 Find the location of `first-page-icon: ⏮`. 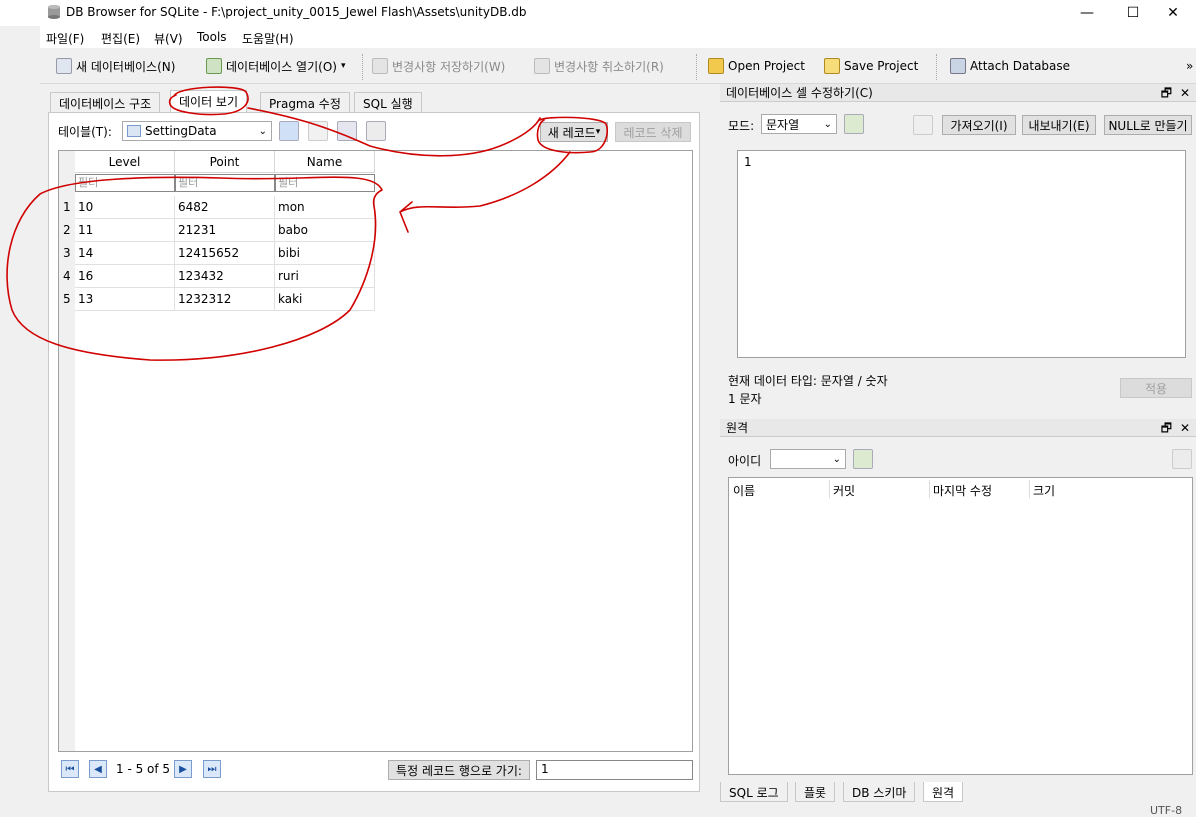

first-page-icon: ⏮ is located at coordinates (70, 769).